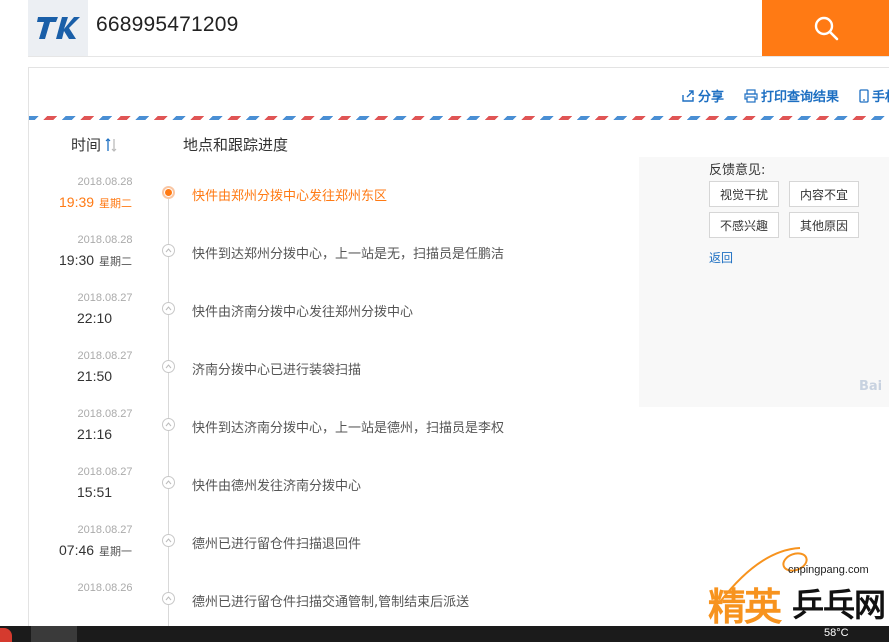 The image size is (889, 642). What do you see at coordinates (864, 95) in the screenshot?
I see `phone-icon` at bounding box center [864, 95].